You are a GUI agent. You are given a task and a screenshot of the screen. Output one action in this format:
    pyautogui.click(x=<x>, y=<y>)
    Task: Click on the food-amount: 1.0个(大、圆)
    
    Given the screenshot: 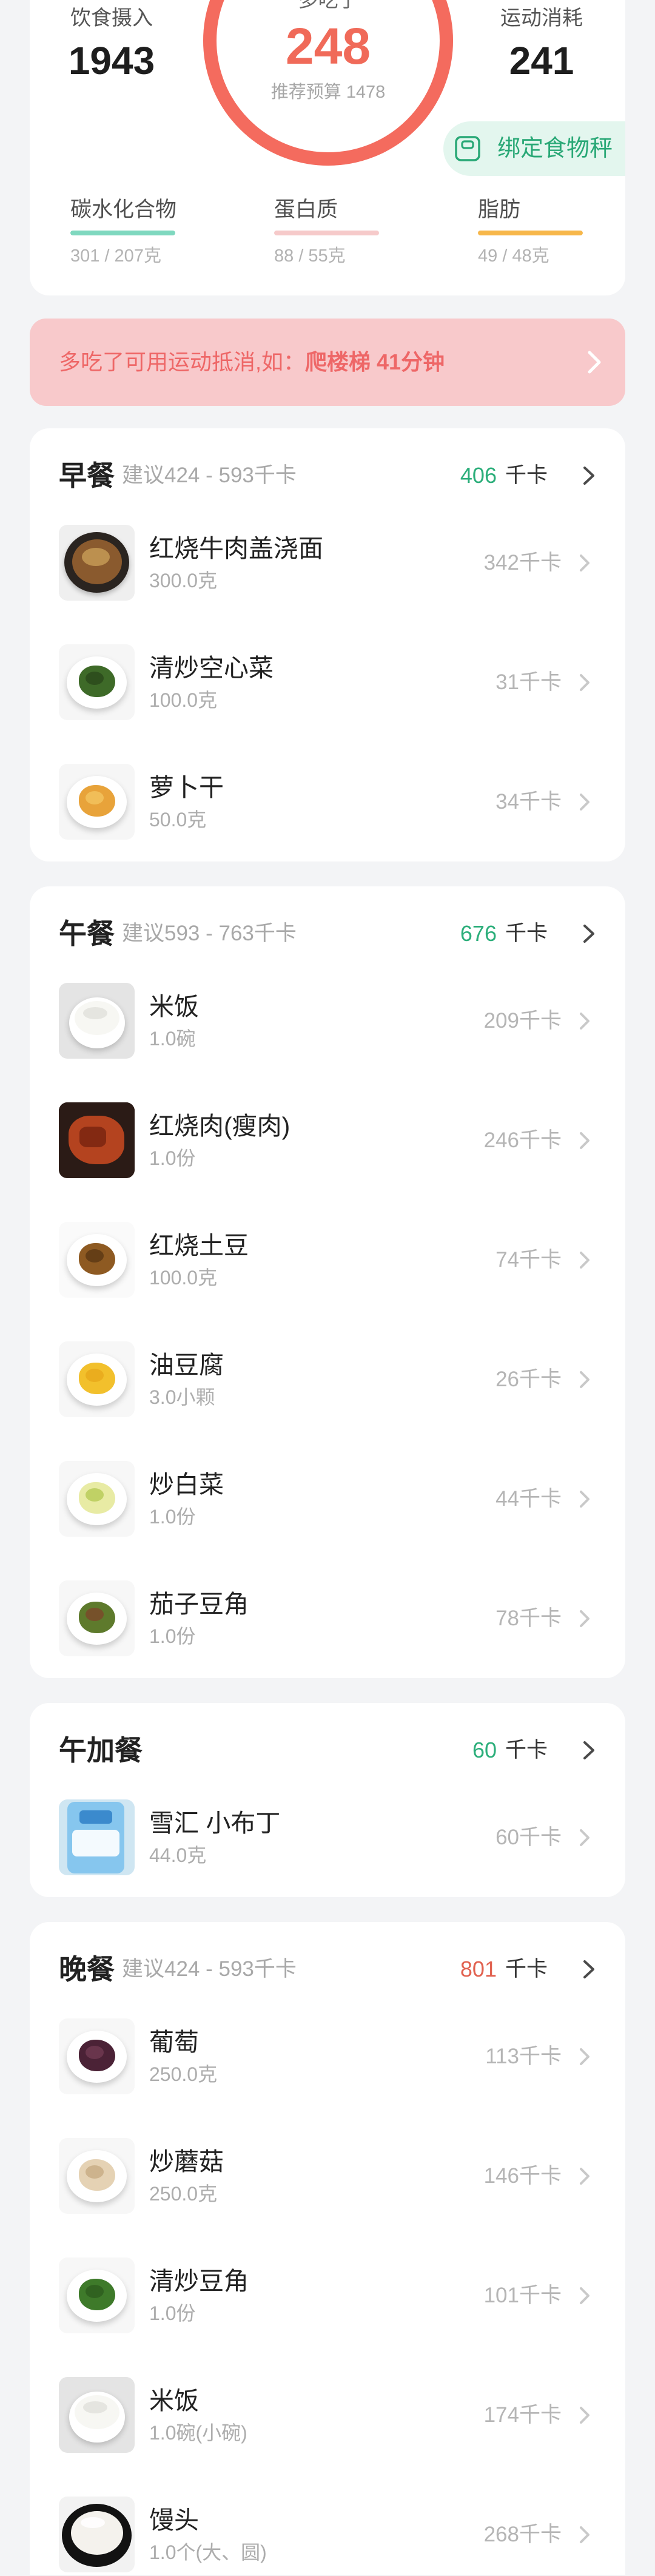 What is the action you would take?
    pyautogui.click(x=208, y=2552)
    